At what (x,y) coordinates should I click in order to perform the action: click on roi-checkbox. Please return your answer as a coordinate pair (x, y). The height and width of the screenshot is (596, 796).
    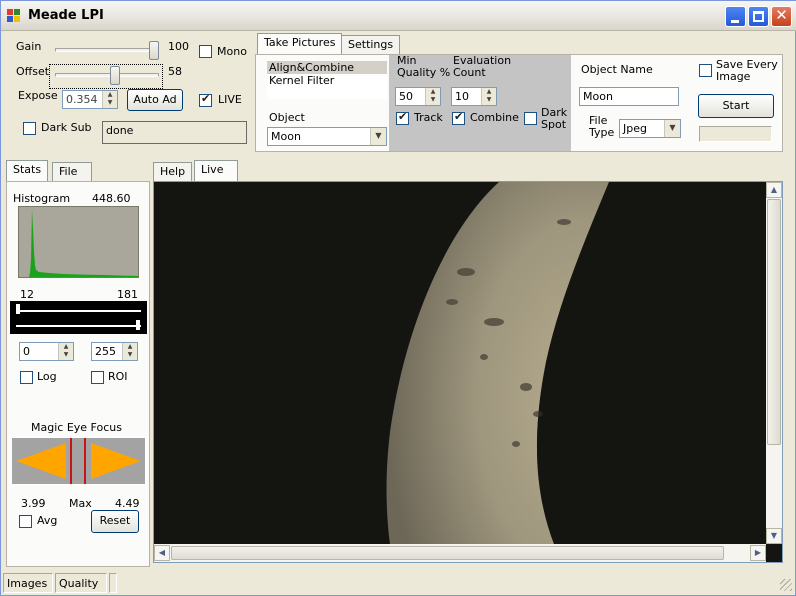
    Looking at the image, I should click on (97, 377).